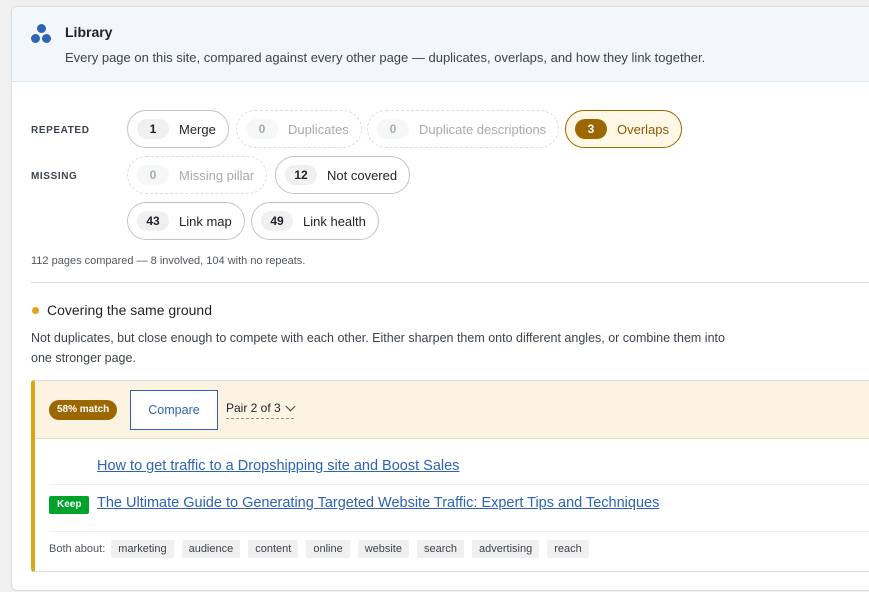 This screenshot has height=592, width=869. What do you see at coordinates (77, 549) in the screenshot?
I see `shared-topics-label: Both about:` at bounding box center [77, 549].